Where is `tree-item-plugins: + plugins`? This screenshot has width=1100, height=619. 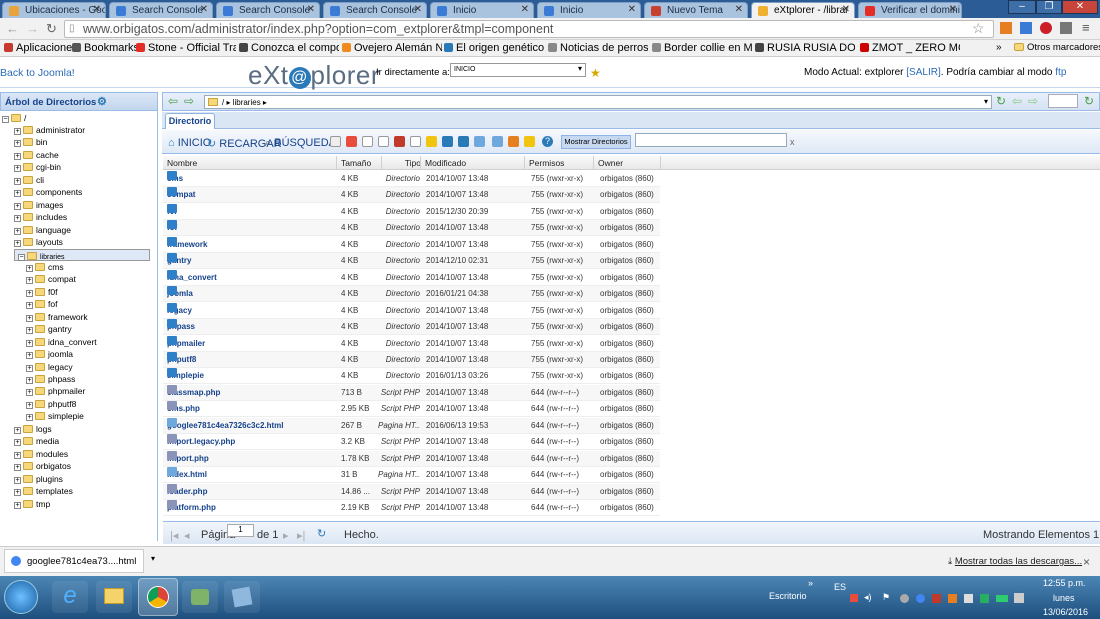 tree-item-plugins: + plugins is located at coordinates (82, 479).